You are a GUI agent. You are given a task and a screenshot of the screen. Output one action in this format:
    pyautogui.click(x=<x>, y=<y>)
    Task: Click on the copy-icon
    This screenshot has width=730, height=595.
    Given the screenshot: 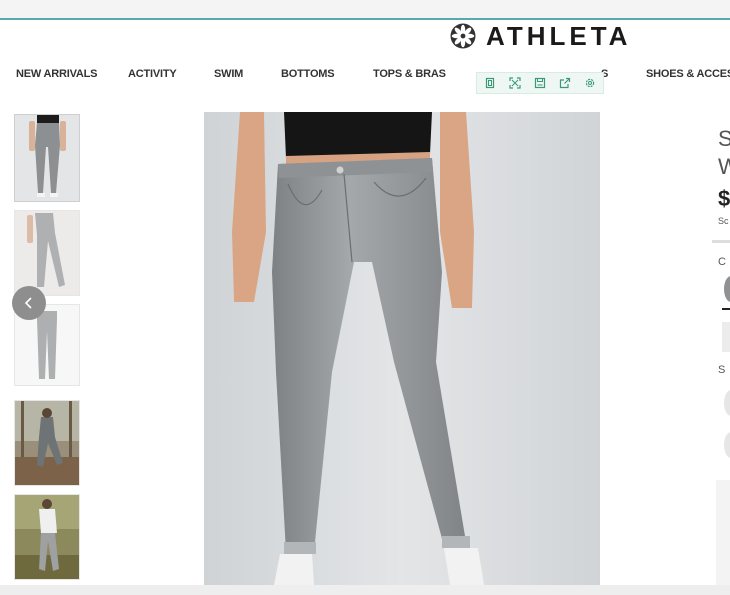 What is the action you would take?
    pyautogui.click(x=490, y=83)
    